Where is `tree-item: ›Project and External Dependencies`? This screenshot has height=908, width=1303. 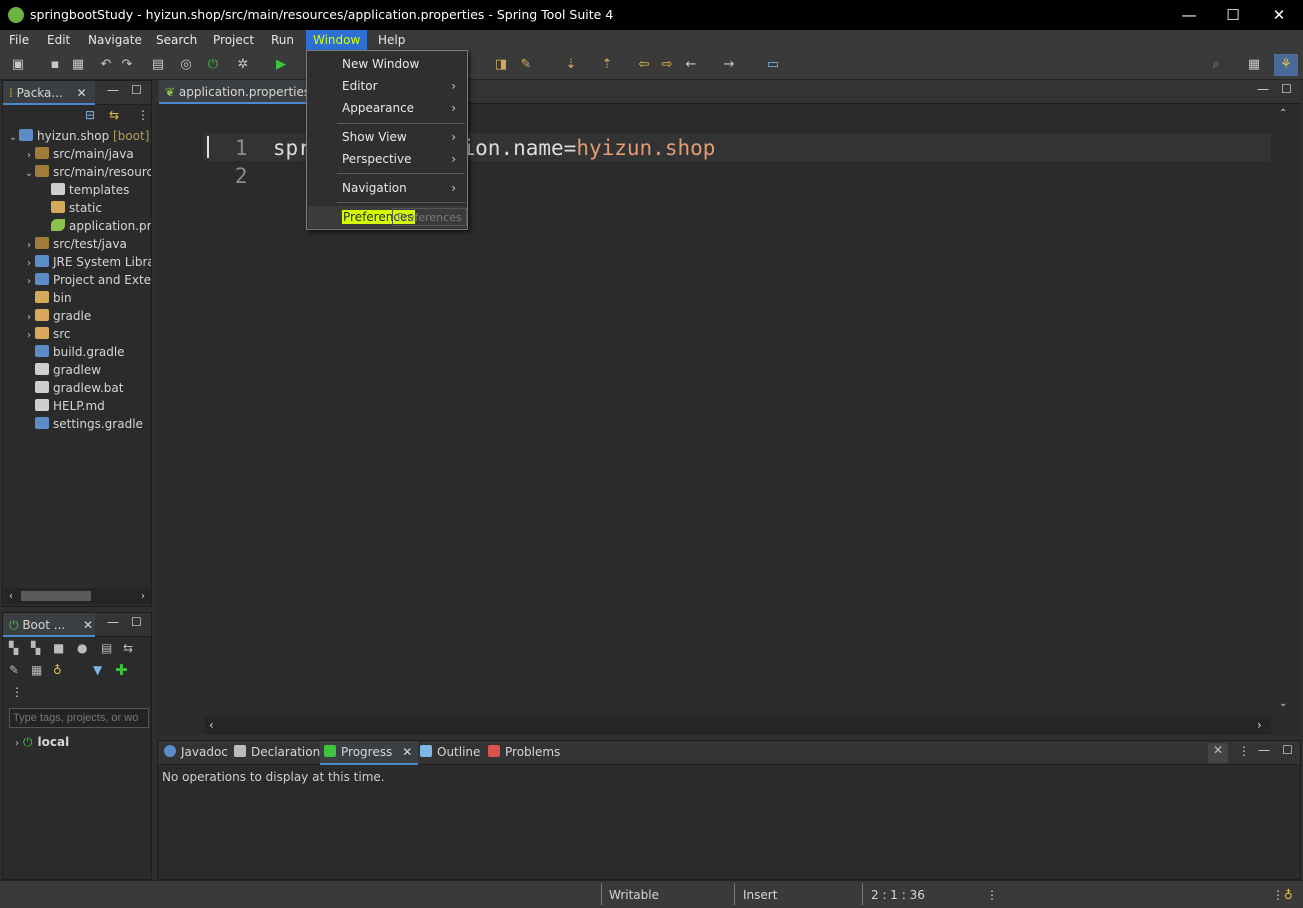
tree-item: ›Project and External Dependencies is located at coordinates (87, 280).